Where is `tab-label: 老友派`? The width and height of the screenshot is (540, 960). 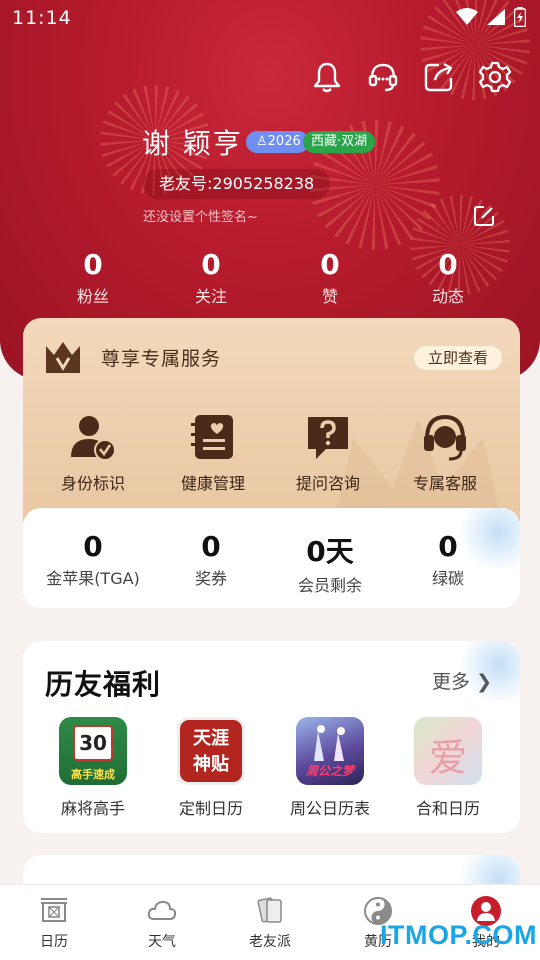
tab-label: 老友派 is located at coordinates (270, 942).